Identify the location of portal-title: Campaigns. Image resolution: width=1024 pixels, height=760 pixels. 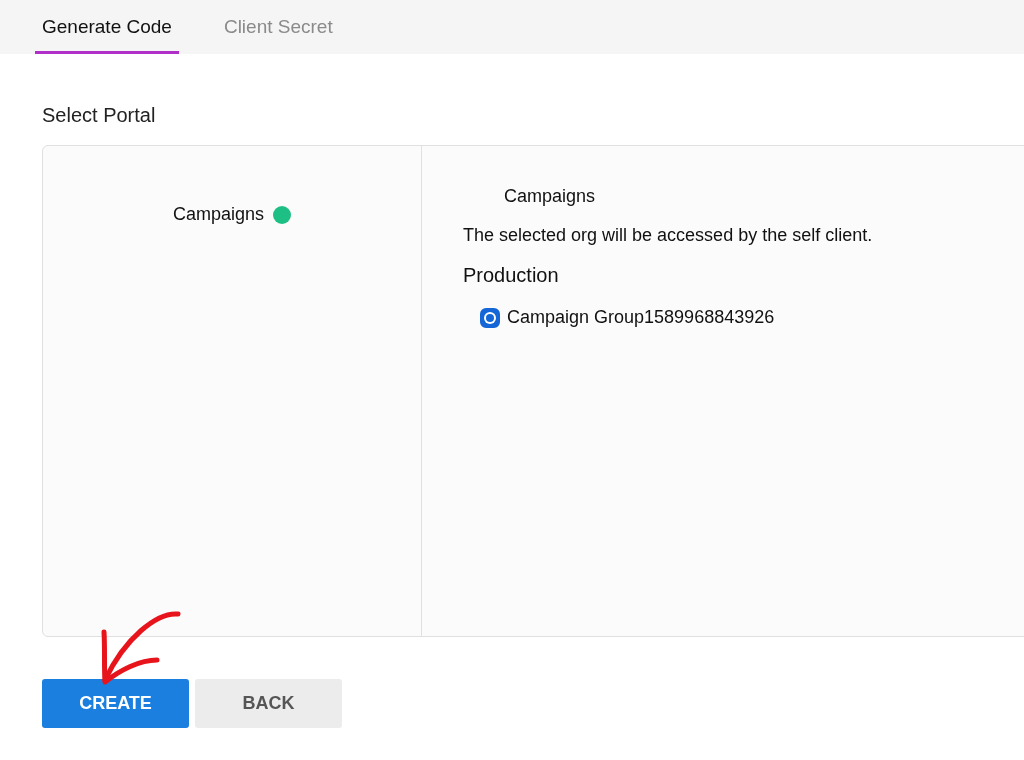
(550, 196).